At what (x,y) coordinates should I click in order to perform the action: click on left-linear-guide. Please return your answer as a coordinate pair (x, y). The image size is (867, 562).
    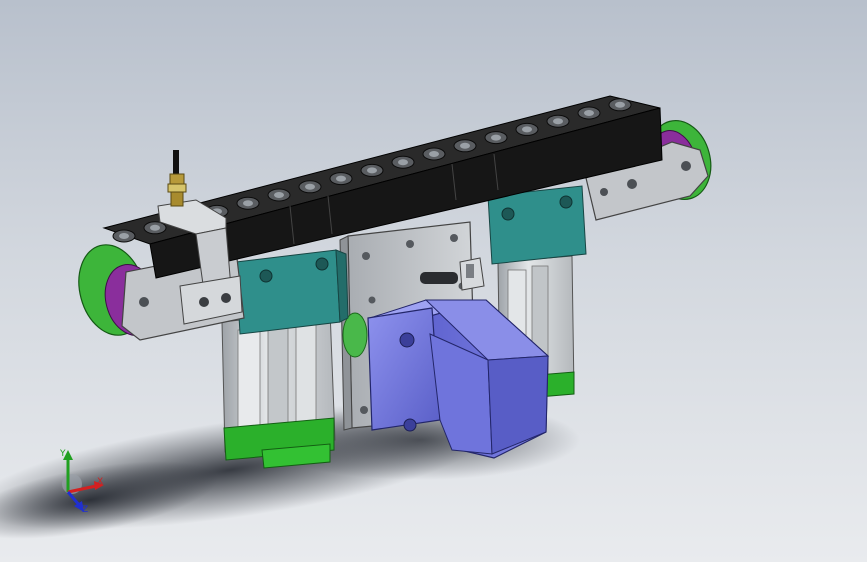
    Looking at the image, I should click on (278, 389).